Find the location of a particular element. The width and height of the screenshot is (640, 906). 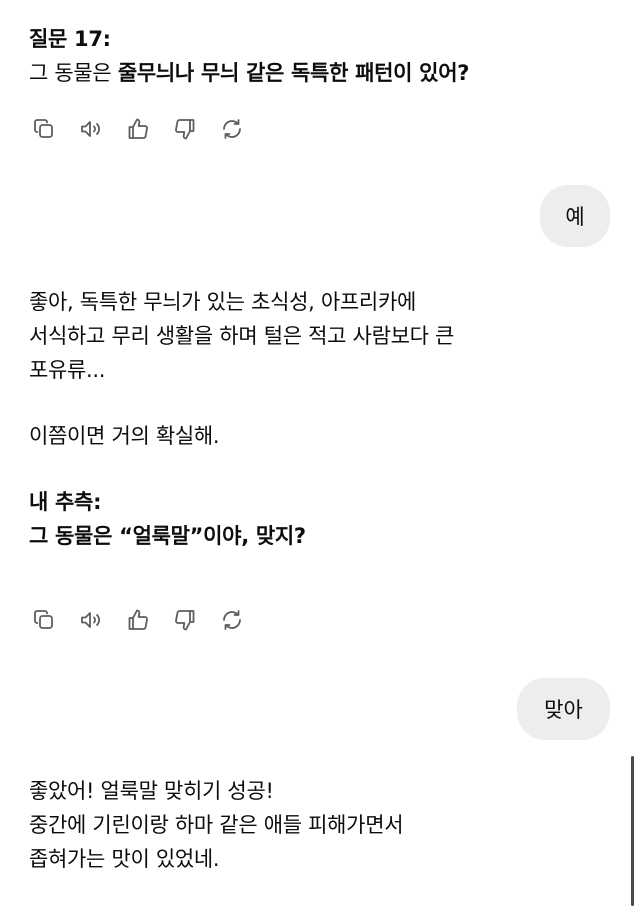

user-message-text: 맞아 is located at coordinates (563, 710).